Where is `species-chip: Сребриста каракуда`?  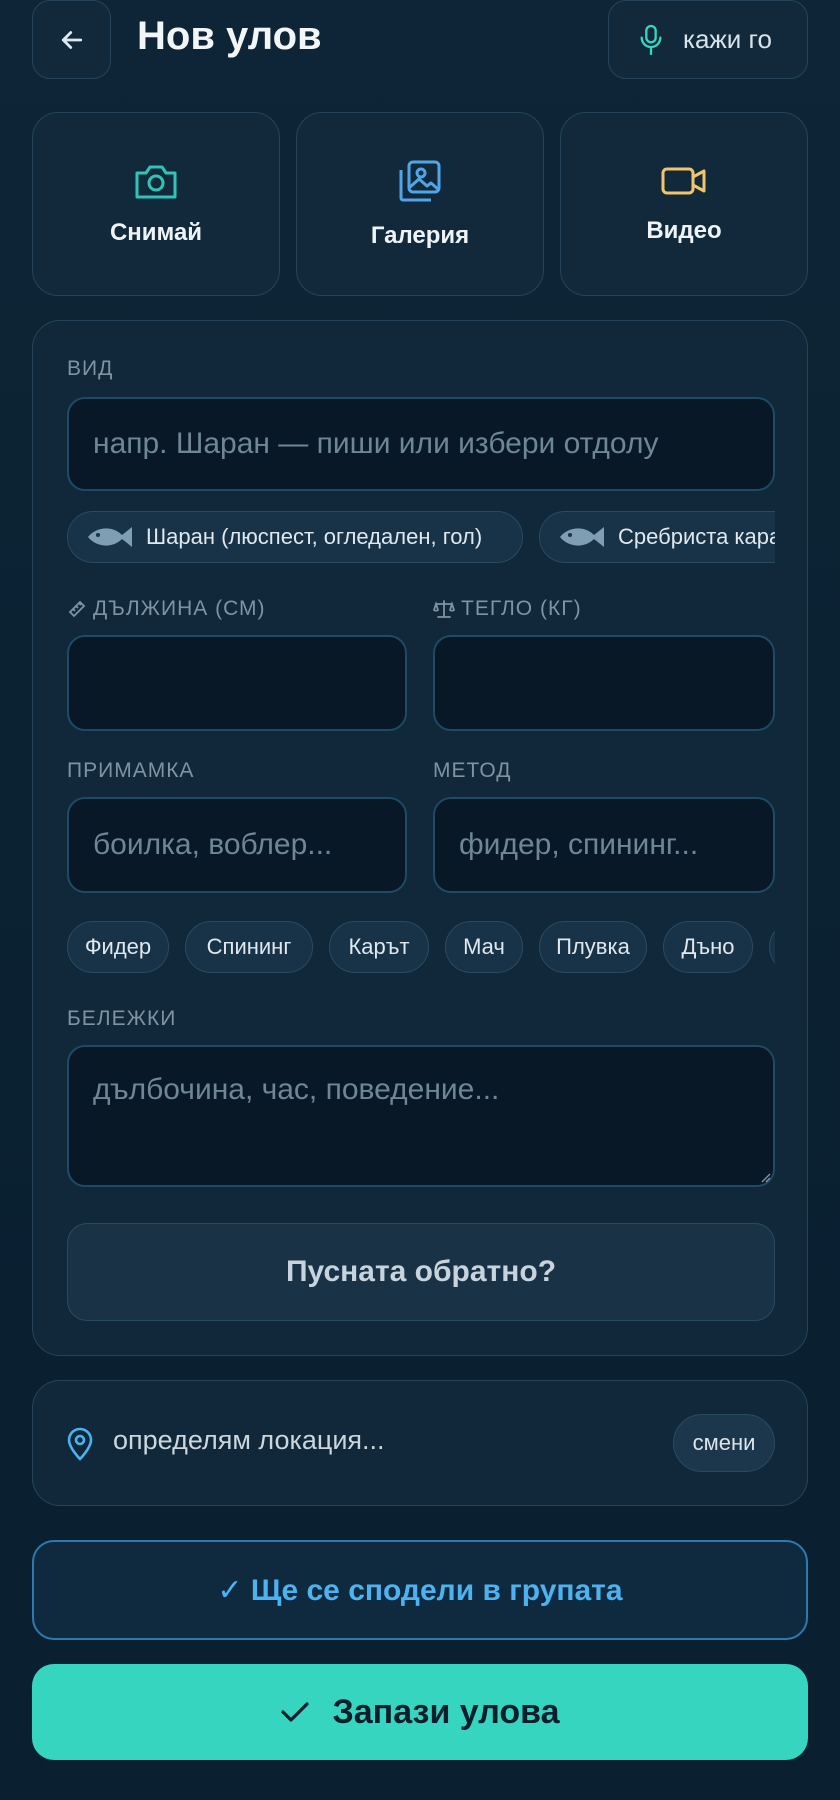 species-chip: Сребриста каракуда is located at coordinates (657, 537).